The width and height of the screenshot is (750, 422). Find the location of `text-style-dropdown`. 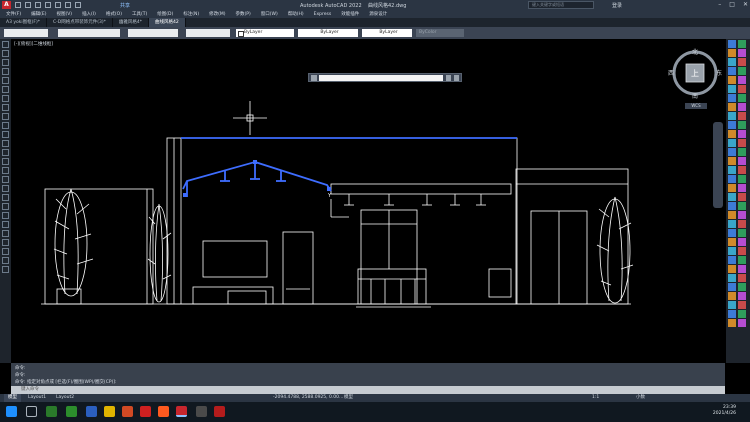

text-style-dropdown is located at coordinates (89, 33).